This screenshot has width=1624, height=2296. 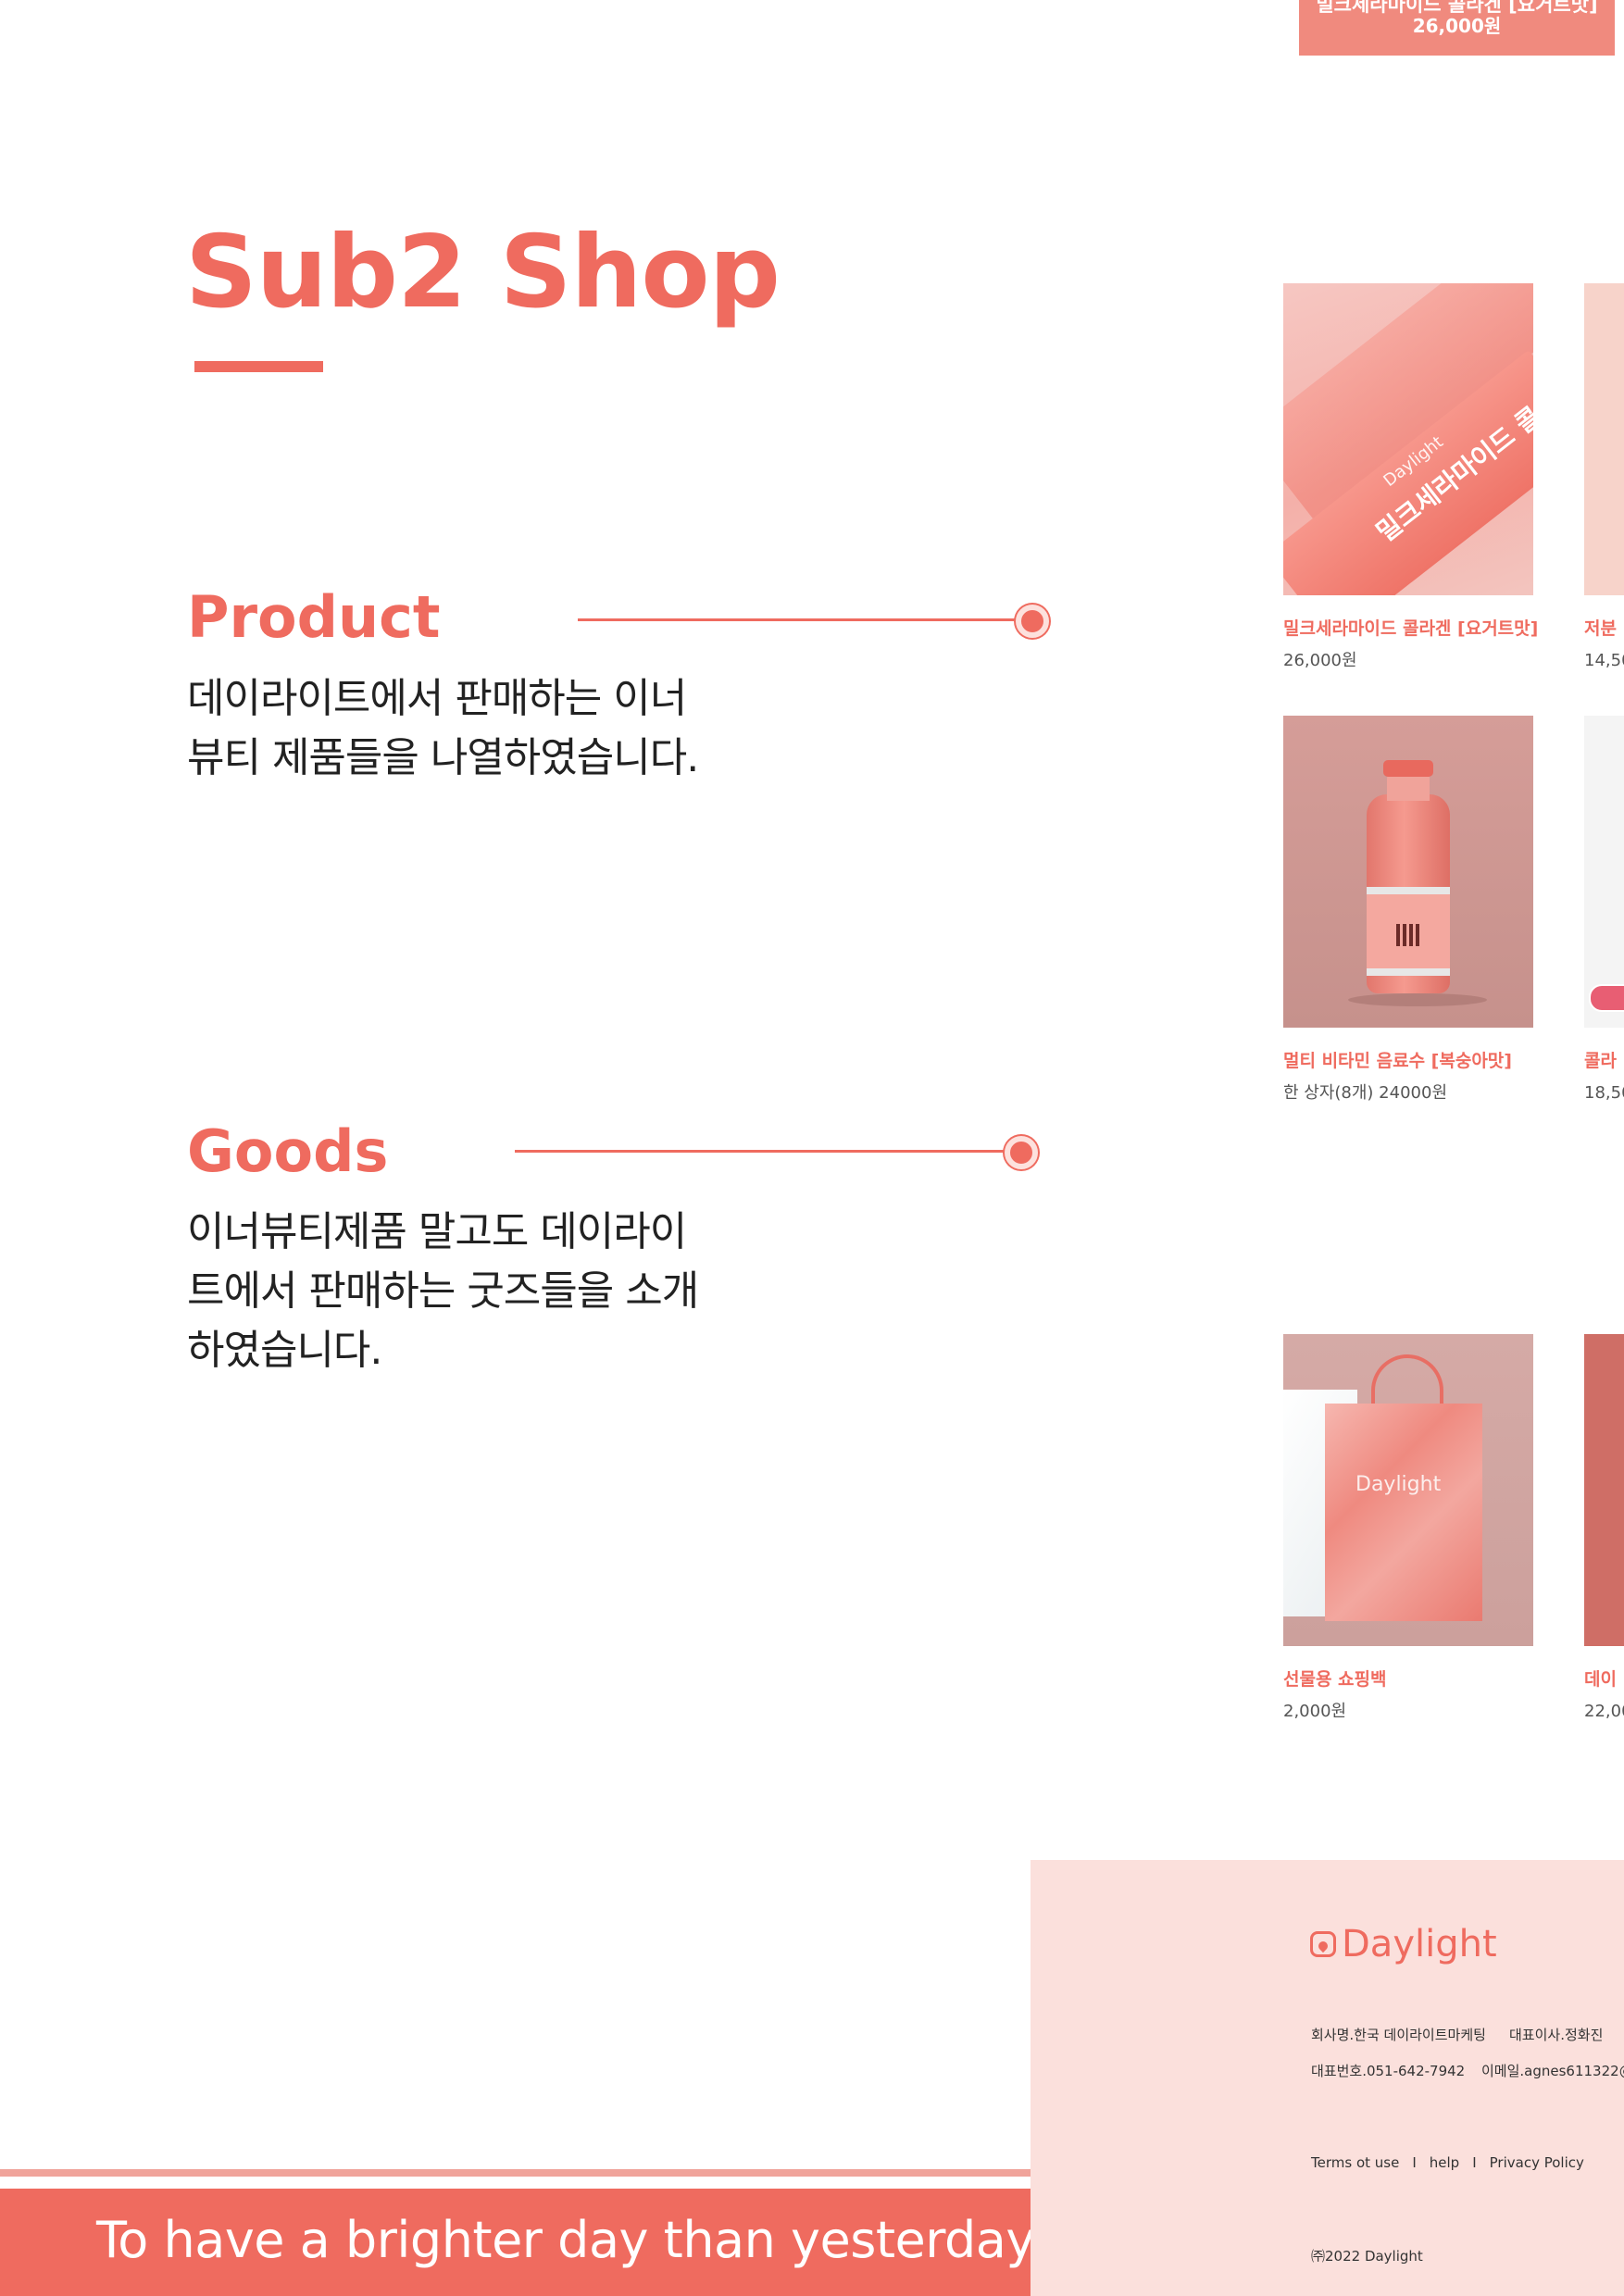 I want to click on goods-name: 선물용 쇼핑백, so click(x=1408, y=1679).